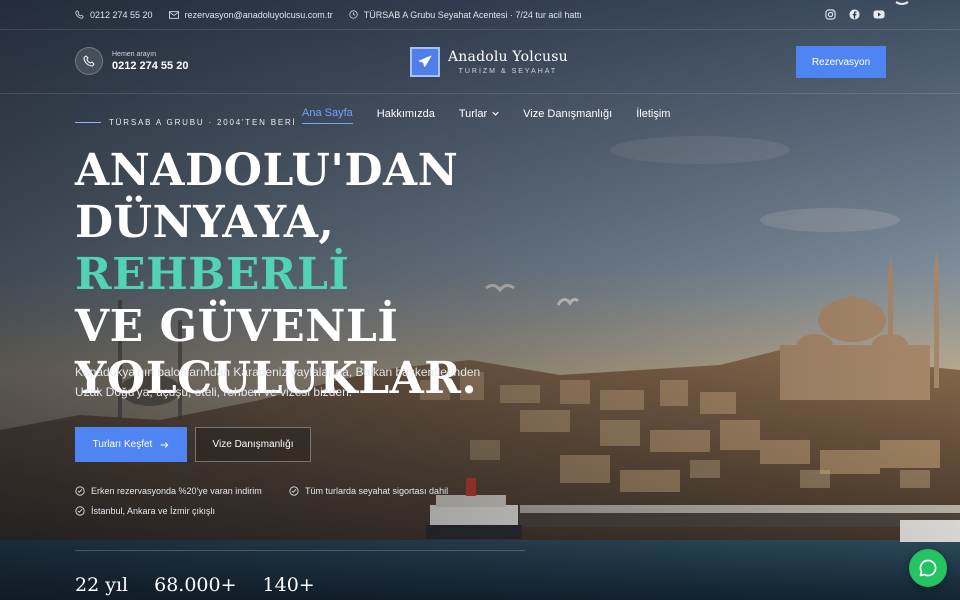 This screenshot has height=600, width=960. I want to click on feature-text: Erken rezervasyonda %20'ye varan indirim, so click(176, 491).